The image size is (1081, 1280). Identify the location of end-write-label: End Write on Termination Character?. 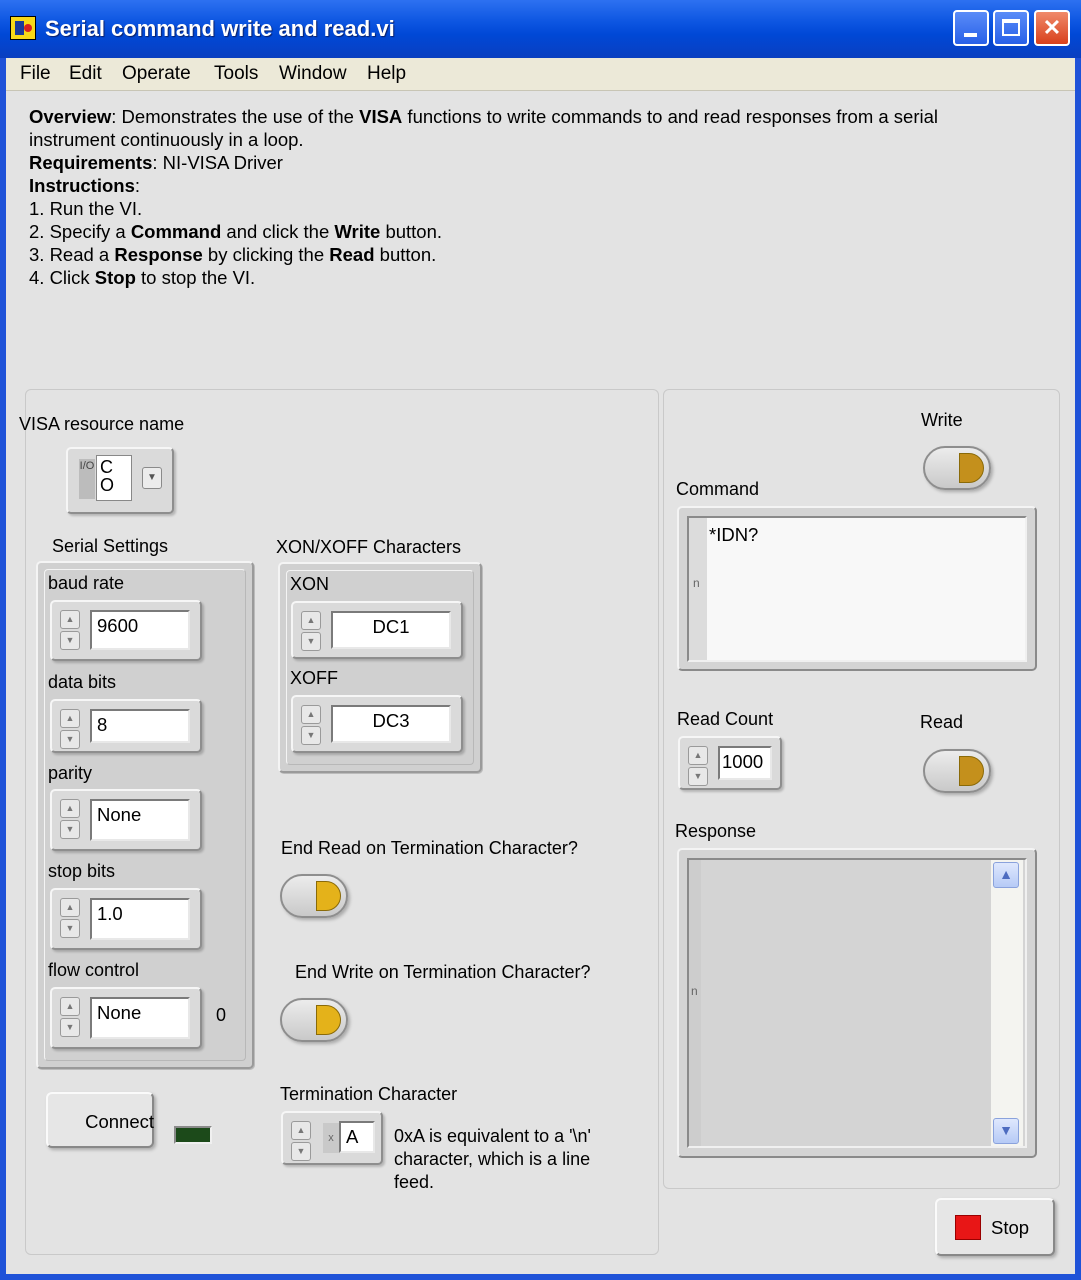
(443, 972).